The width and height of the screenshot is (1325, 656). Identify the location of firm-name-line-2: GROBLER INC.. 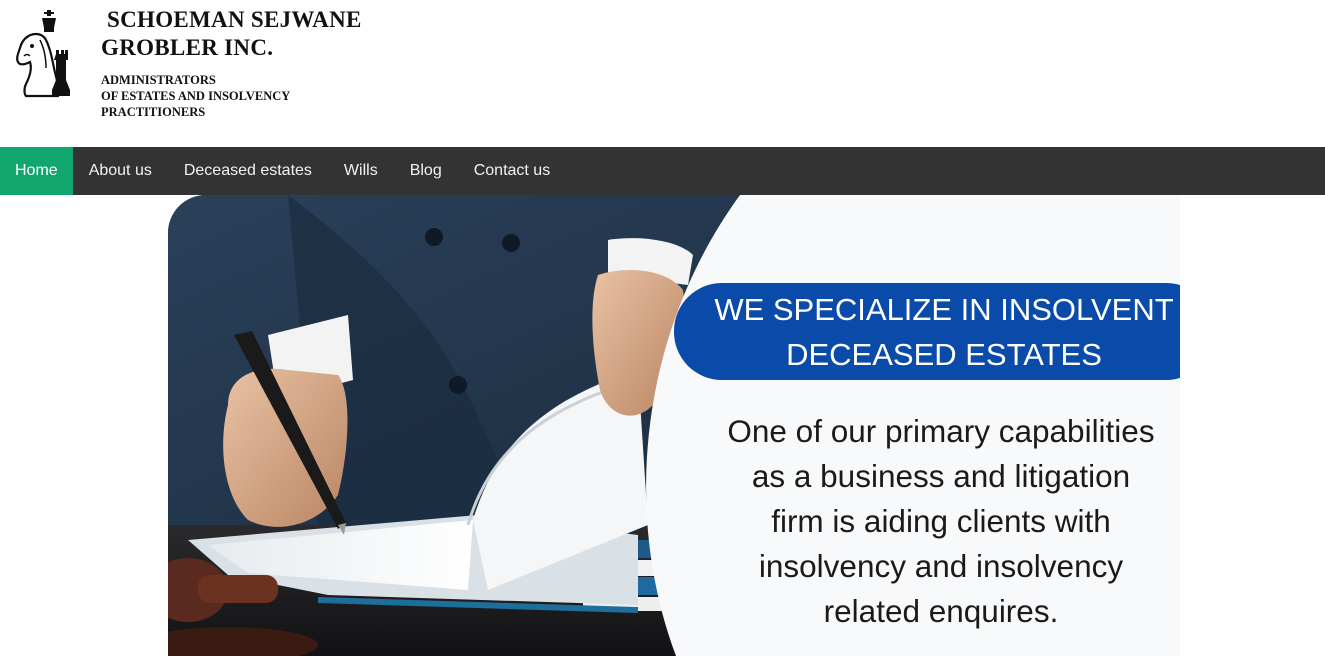
(187, 47).